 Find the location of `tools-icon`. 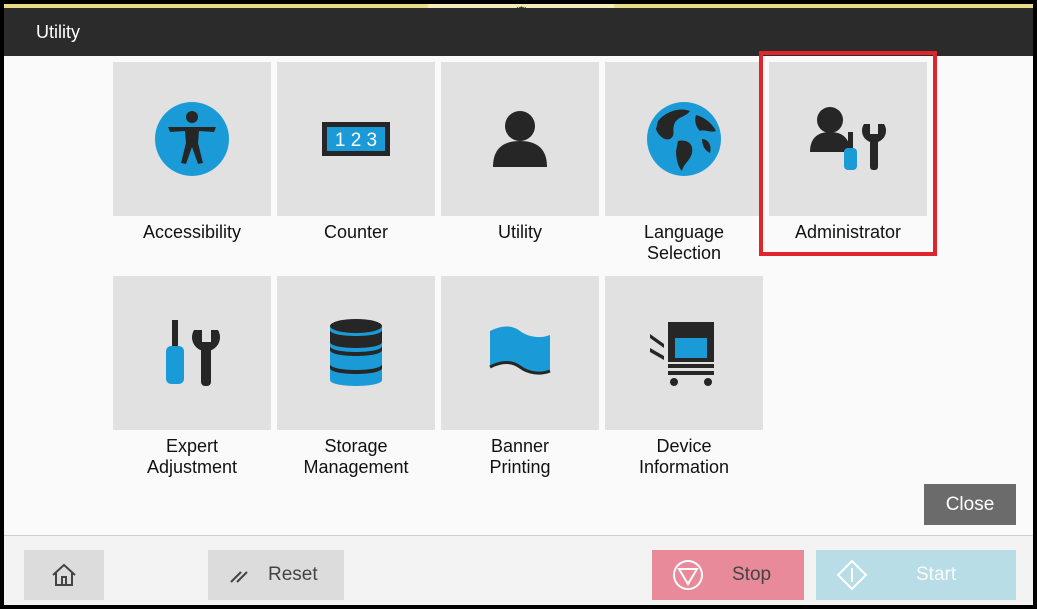

tools-icon is located at coordinates (193, 353).